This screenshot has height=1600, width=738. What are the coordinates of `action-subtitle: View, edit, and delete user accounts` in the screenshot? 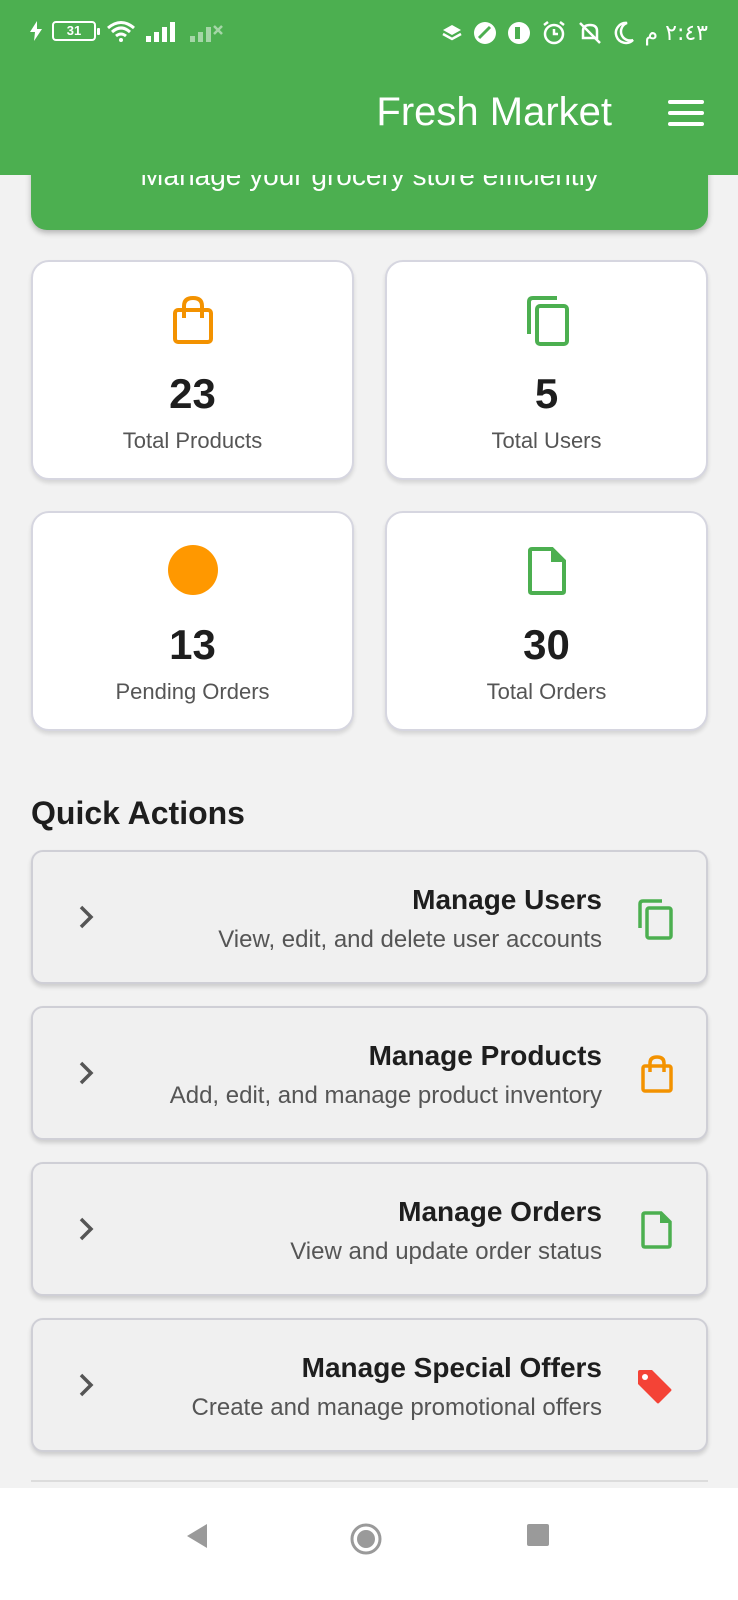 It's located at (410, 939).